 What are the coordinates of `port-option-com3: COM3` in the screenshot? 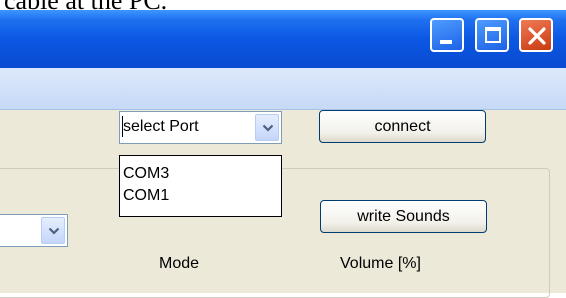 It's located at (200, 174).